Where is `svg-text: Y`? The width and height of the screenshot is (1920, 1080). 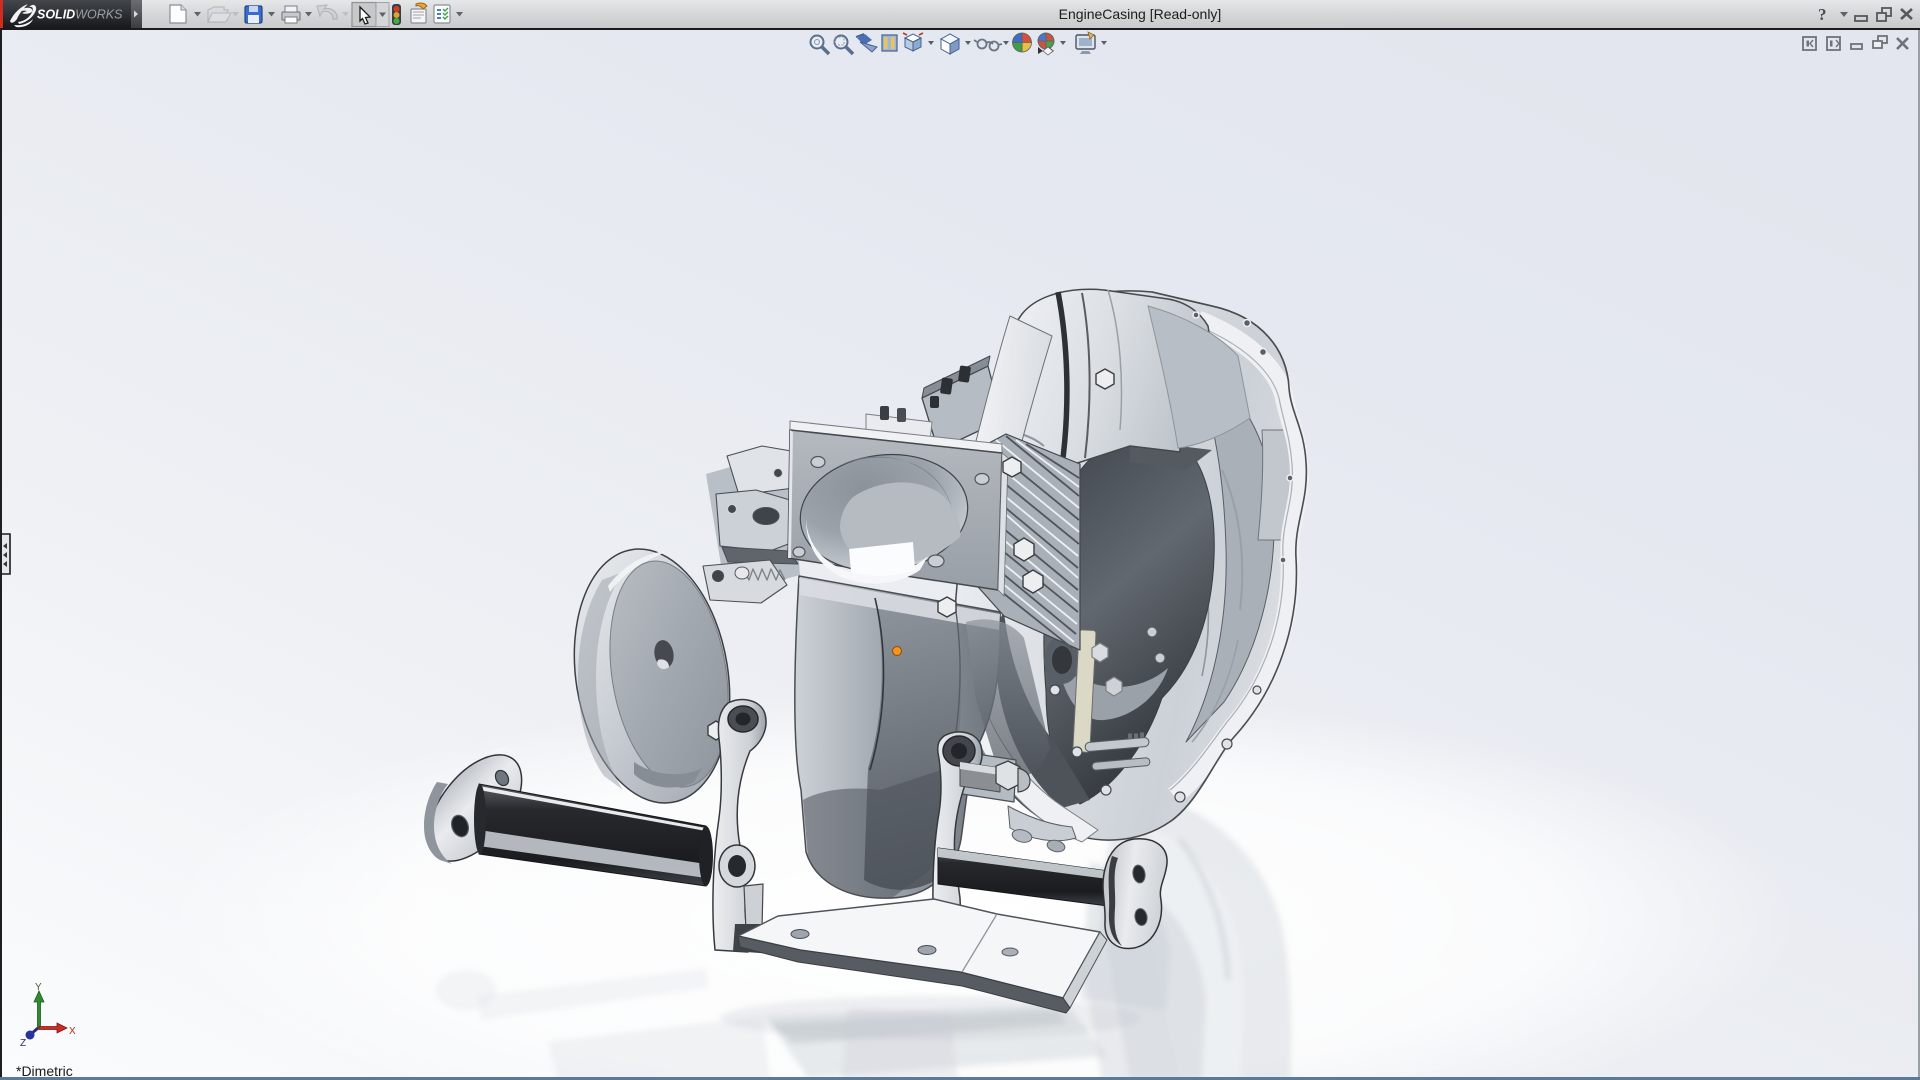
svg-text: Y is located at coordinates (38, 987).